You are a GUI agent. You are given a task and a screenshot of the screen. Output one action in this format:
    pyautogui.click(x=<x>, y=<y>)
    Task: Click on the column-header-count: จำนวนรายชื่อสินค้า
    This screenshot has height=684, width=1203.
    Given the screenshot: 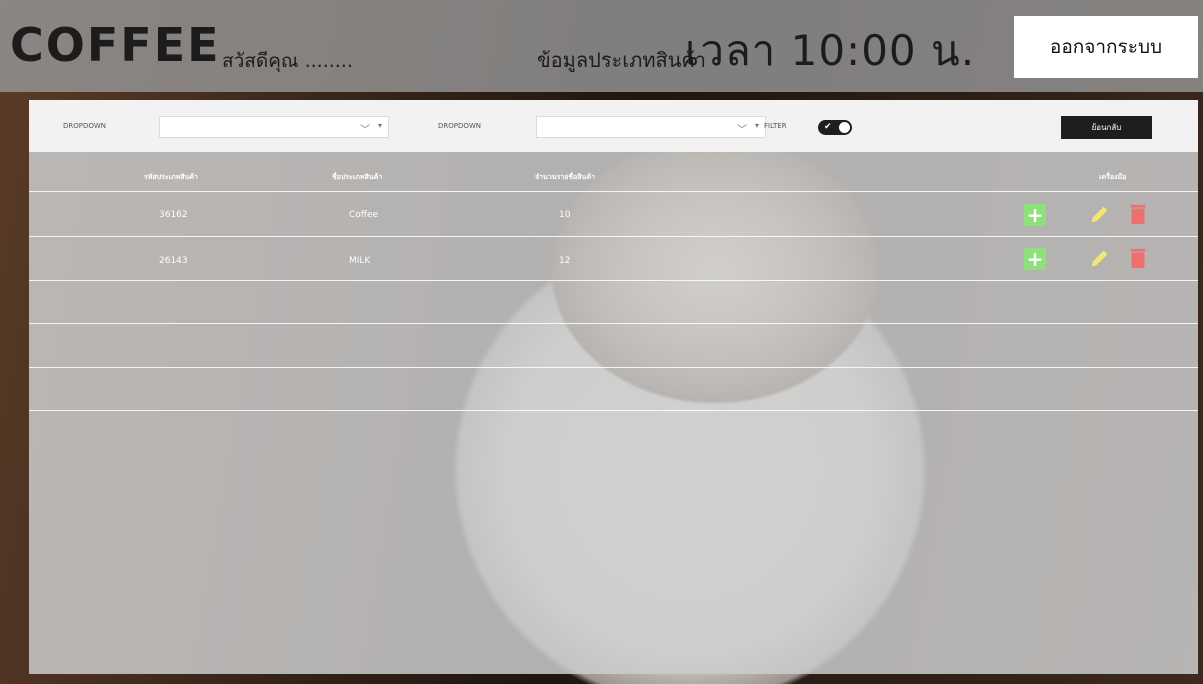 What is the action you would take?
    pyautogui.click(x=565, y=177)
    